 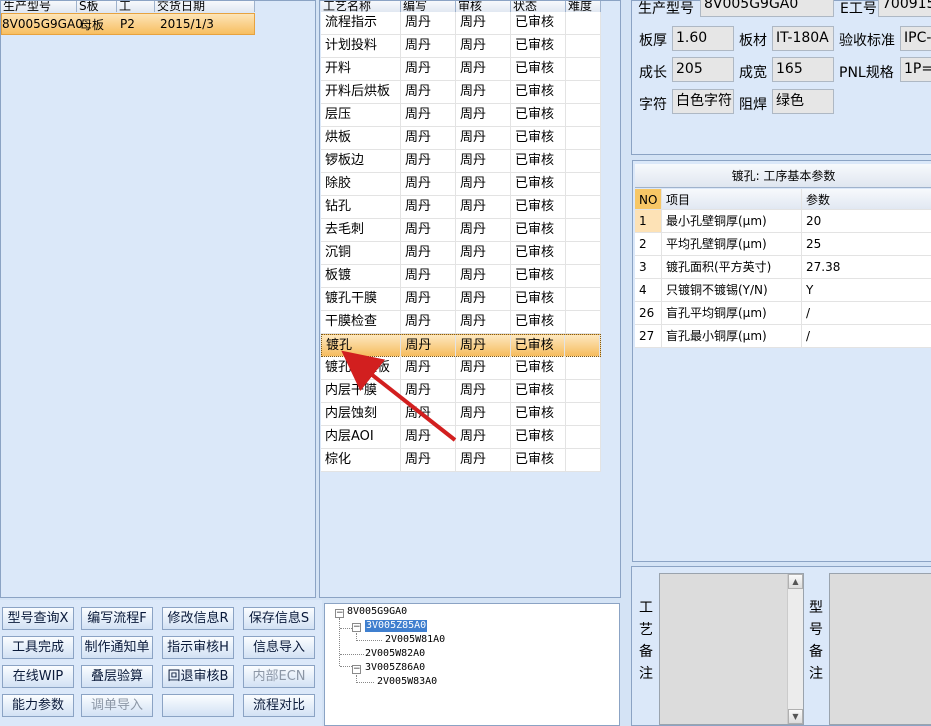 I want to click on process-row: 去毛刺 周丹 周丹 已审核, so click(x=461, y=230).